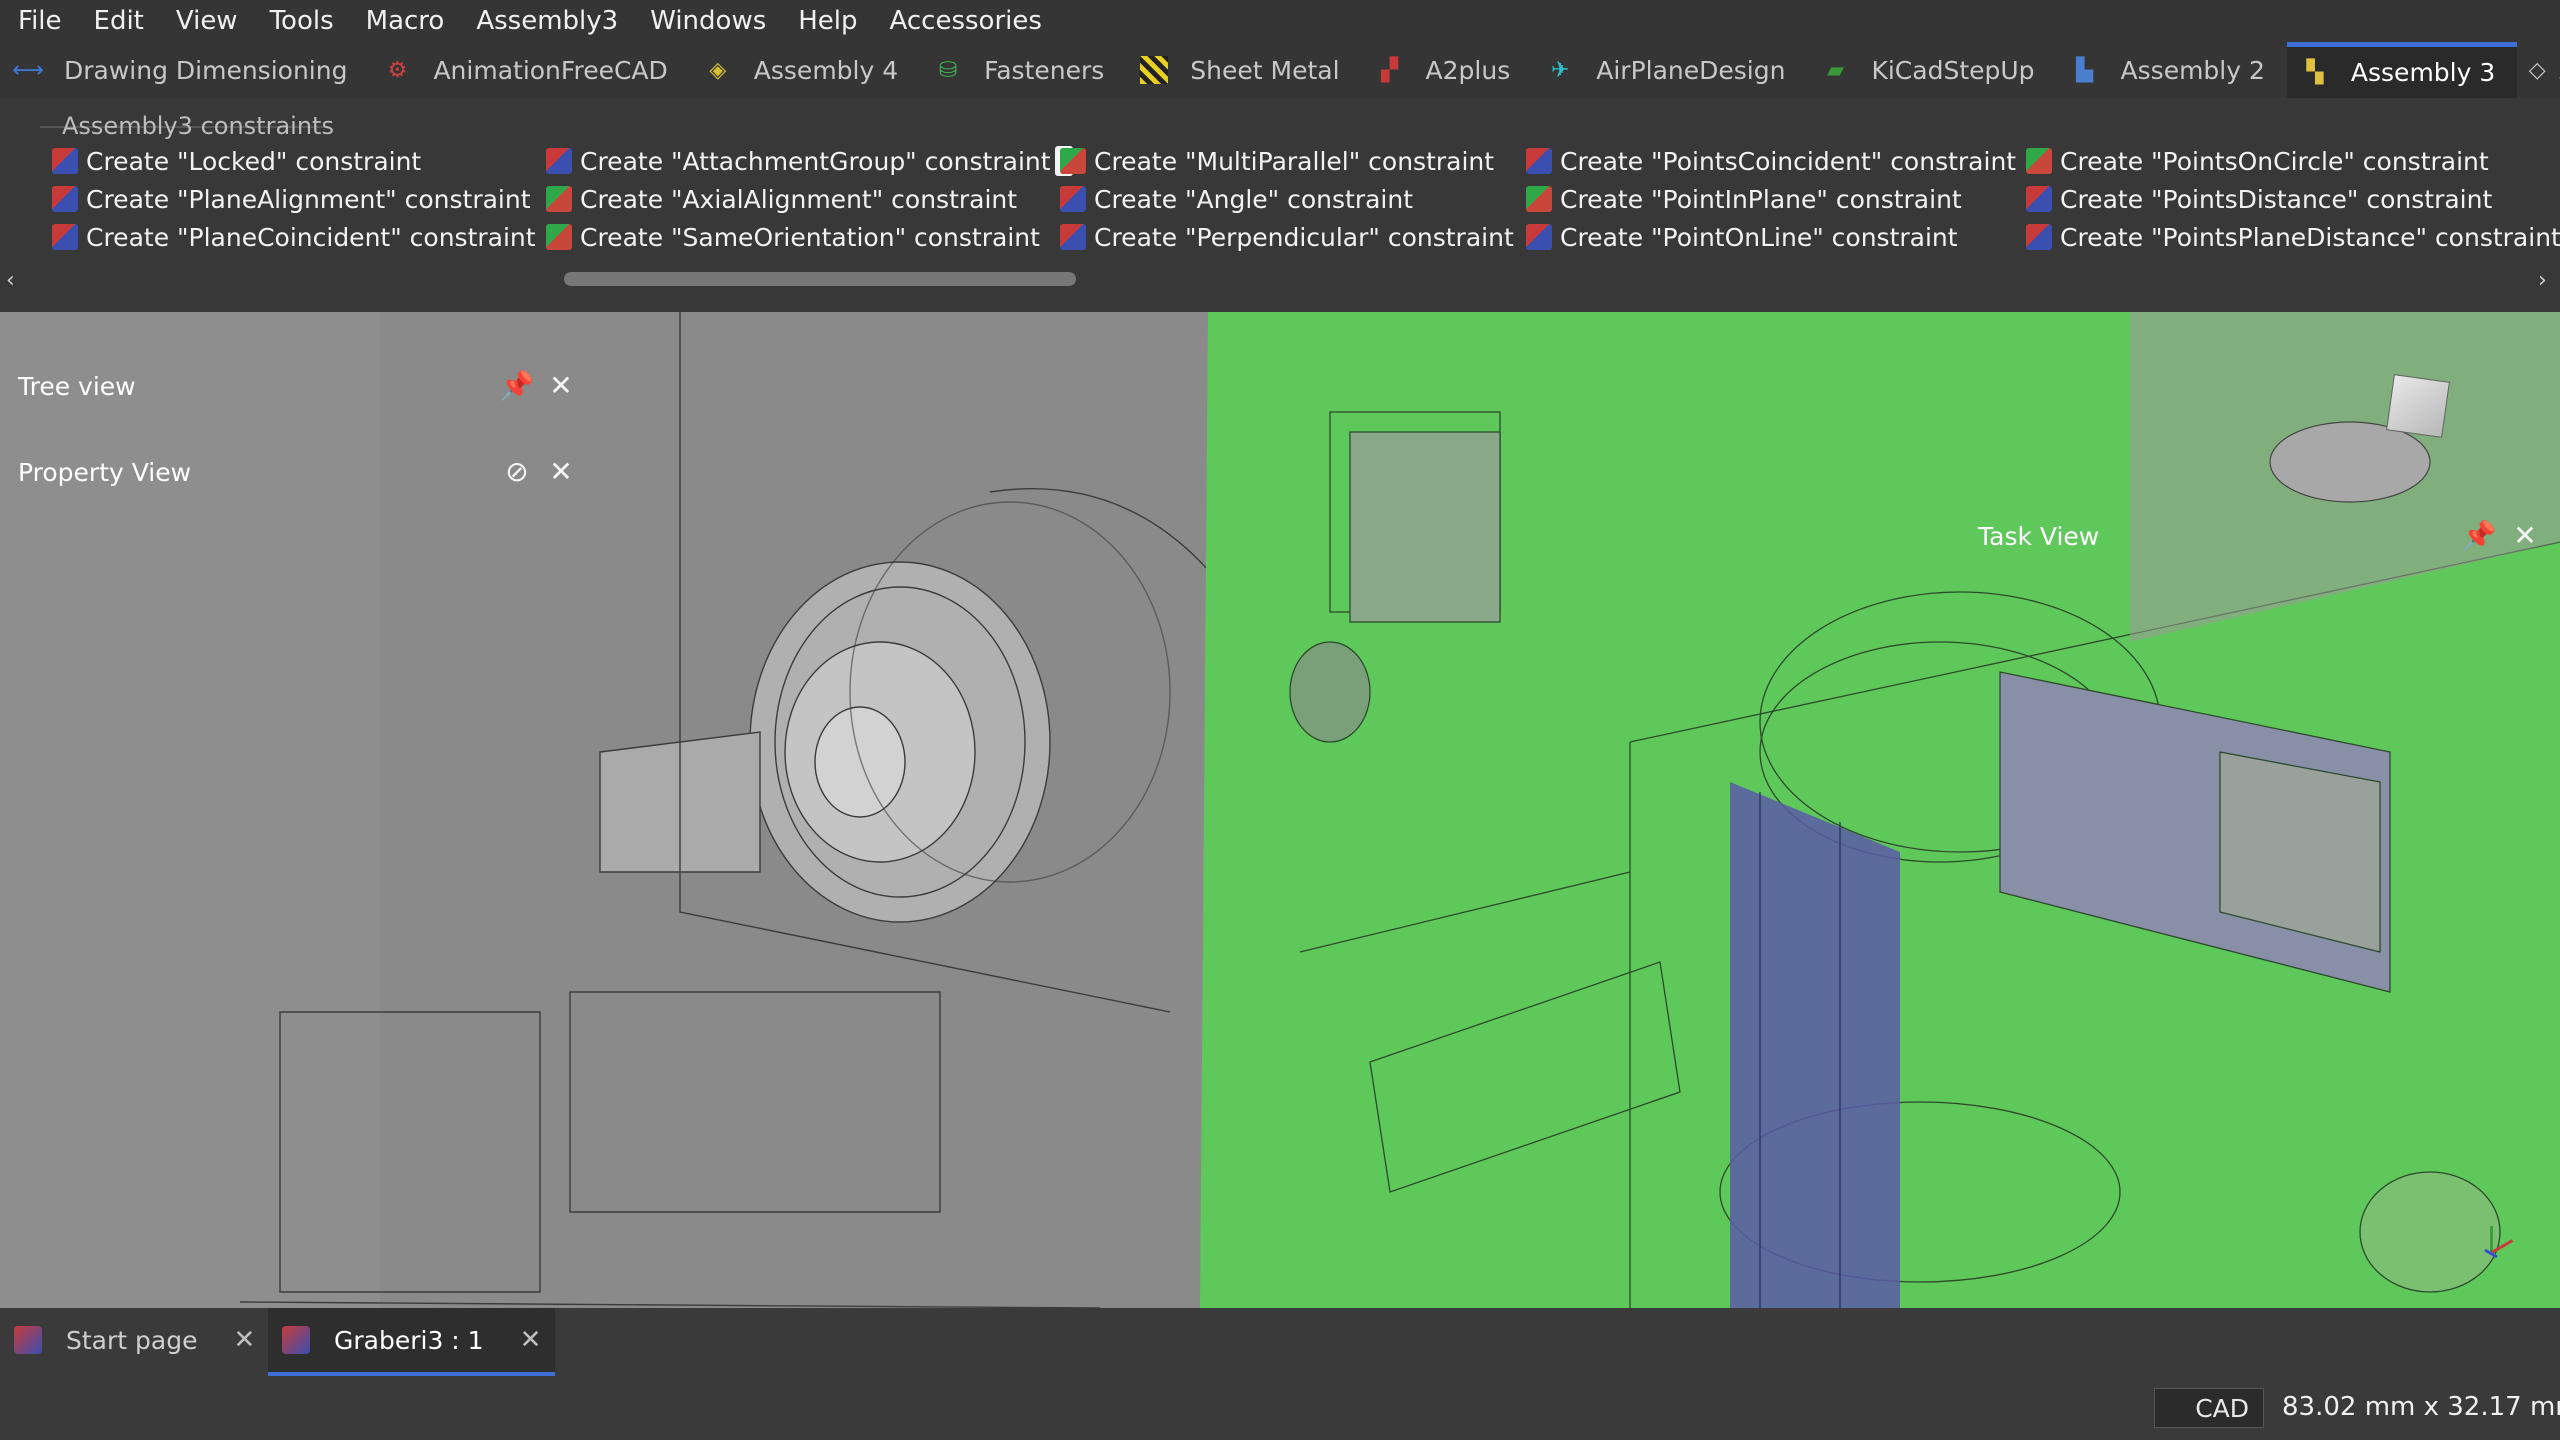 Image resolution: width=2560 pixels, height=1440 pixels. What do you see at coordinates (545, 21) in the screenshot?
I see `menu-assembly3: Assembly3` at bounding box center [545, 21].